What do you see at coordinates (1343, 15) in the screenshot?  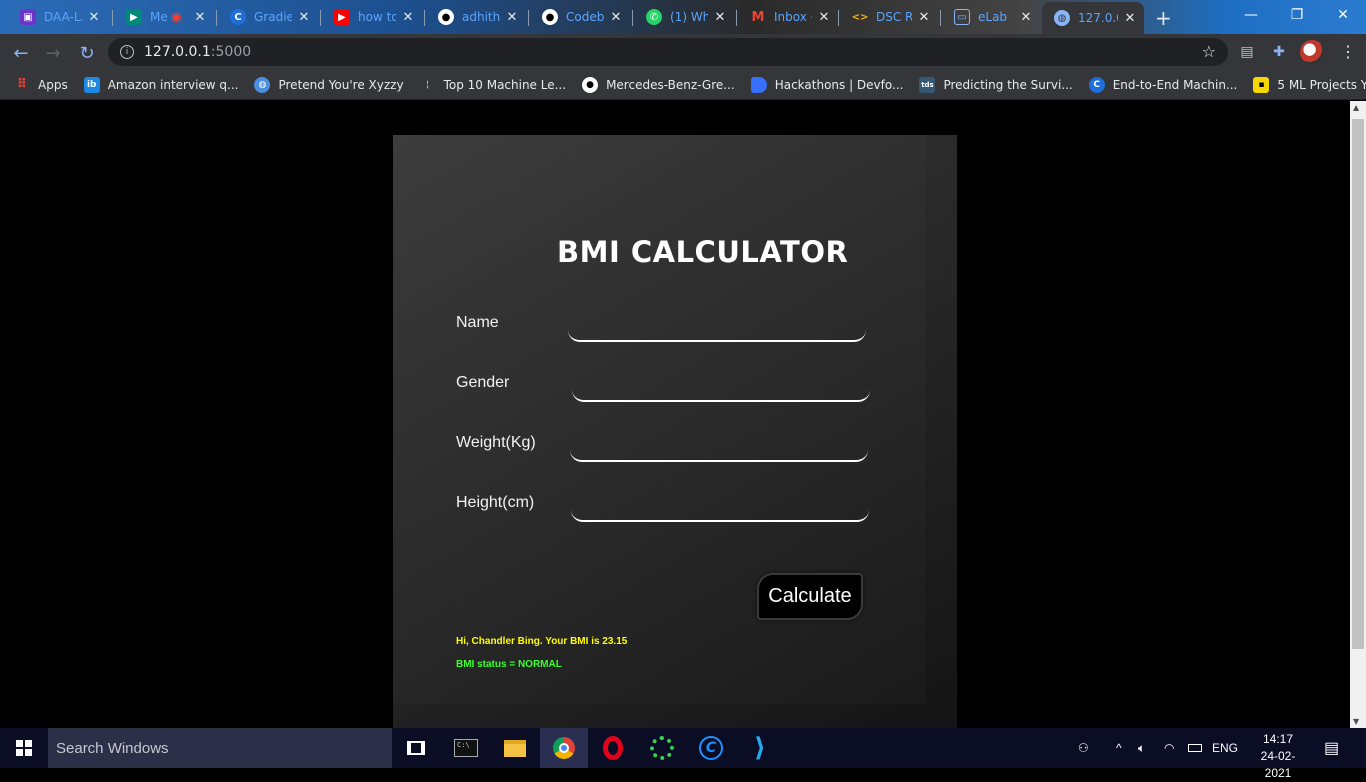 I see `close-window-icon: ✕` at bounding box center [1343, 15].